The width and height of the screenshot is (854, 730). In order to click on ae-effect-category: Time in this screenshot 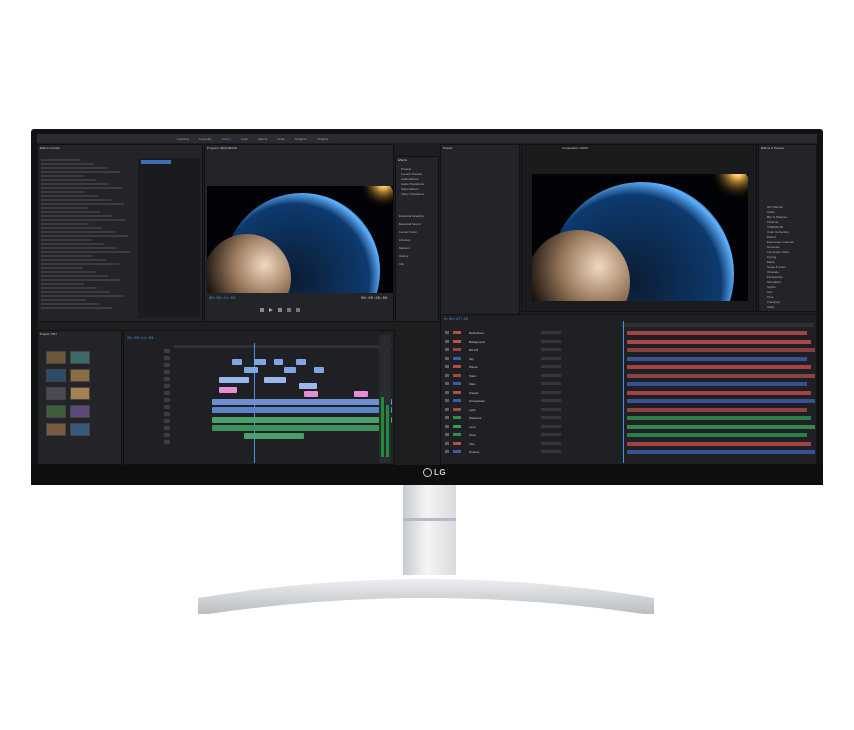, I will do `click(770, 297)`.